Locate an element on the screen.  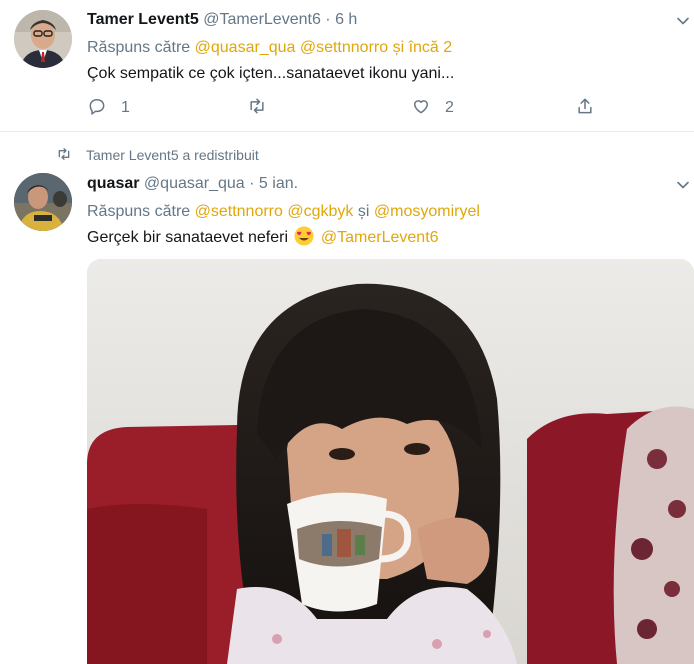
share-button is located at coordinates (585, 108).